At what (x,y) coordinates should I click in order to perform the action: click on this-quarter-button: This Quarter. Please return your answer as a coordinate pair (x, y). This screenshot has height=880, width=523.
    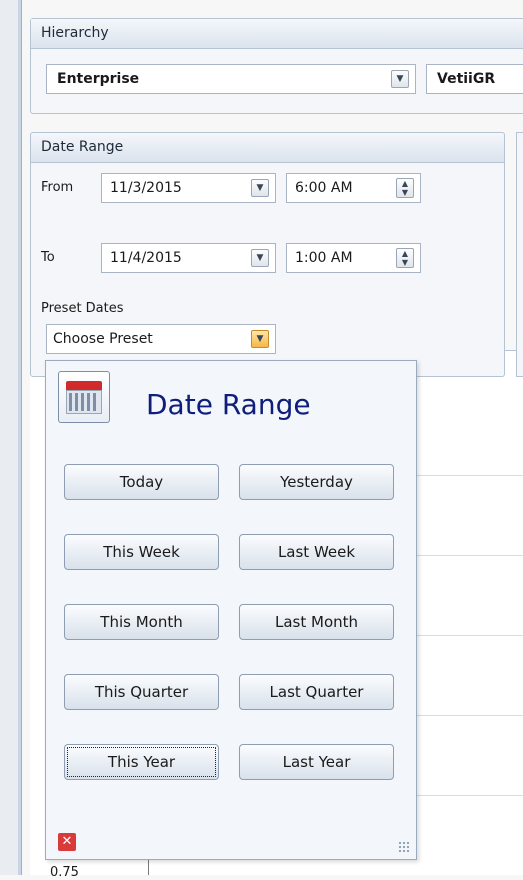
    Looking at the image, I should click on (141, 692).